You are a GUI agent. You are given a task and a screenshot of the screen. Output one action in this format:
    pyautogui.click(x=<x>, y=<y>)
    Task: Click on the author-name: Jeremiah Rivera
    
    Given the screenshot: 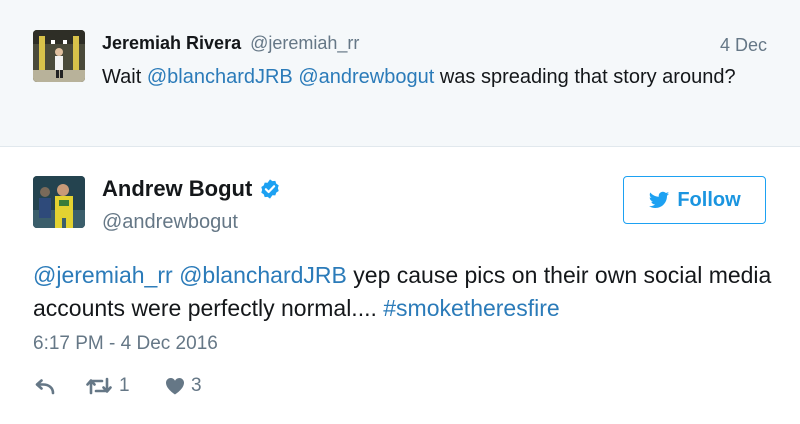 What is the action you would take?
    pyautogui.click(x=171, y=43)
    